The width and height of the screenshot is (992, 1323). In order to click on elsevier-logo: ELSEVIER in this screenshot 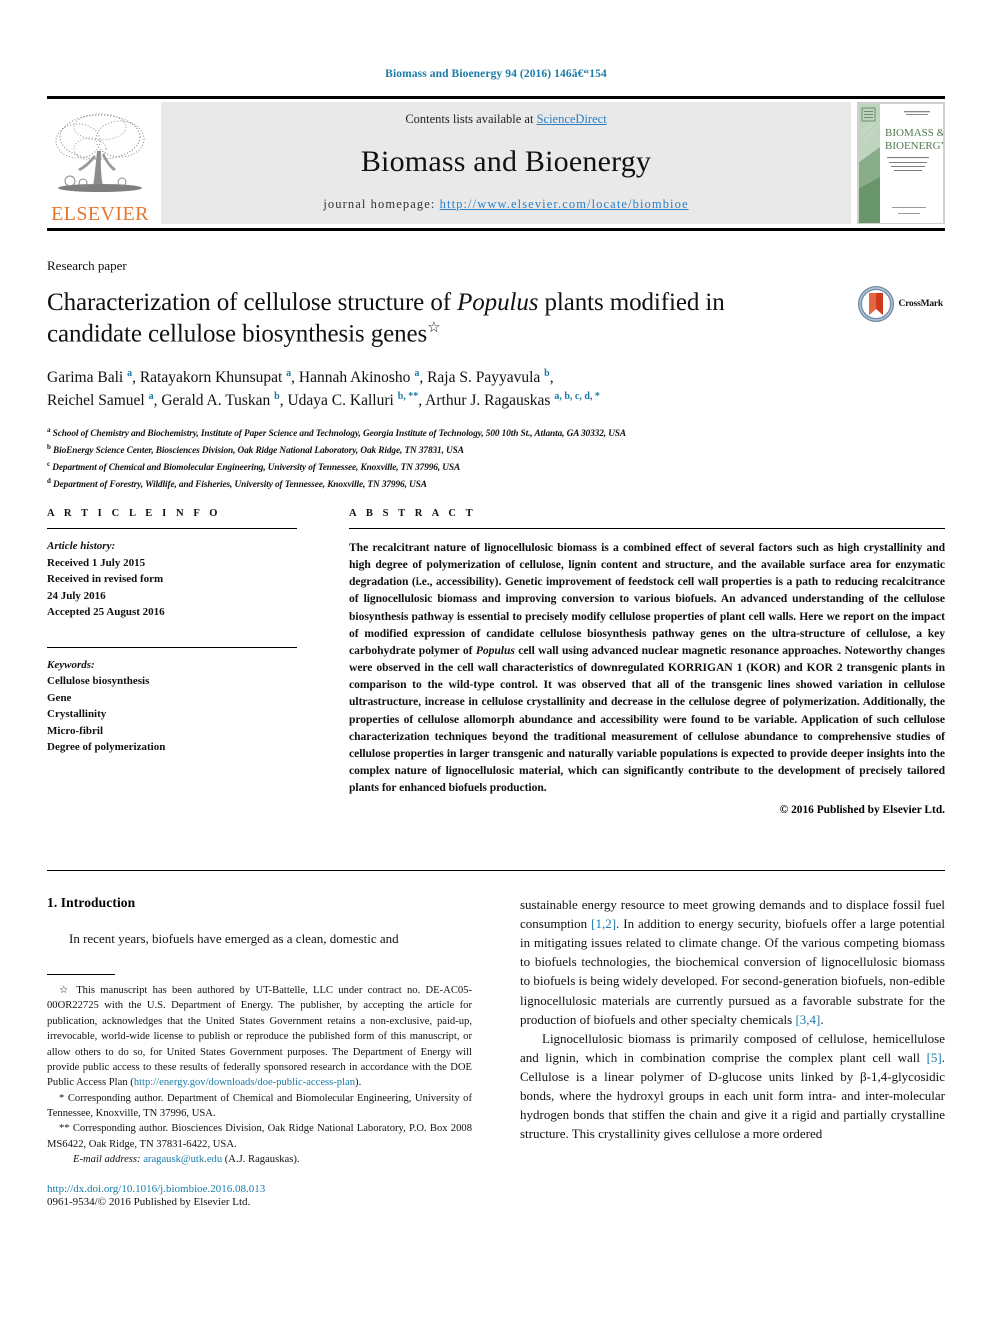, I will do `click(100, 163)`.